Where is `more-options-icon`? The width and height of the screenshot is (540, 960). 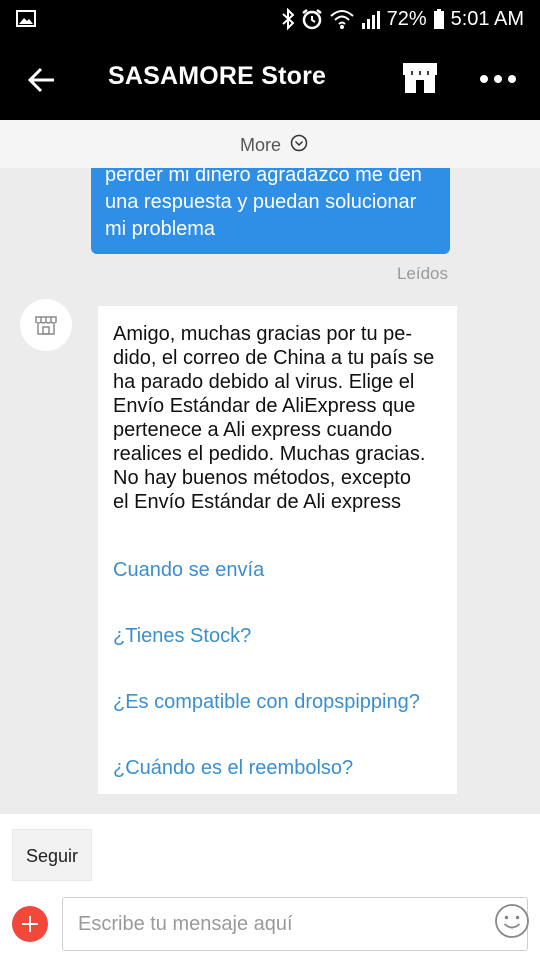 more-options-icon is located at coordinates (498, 79).